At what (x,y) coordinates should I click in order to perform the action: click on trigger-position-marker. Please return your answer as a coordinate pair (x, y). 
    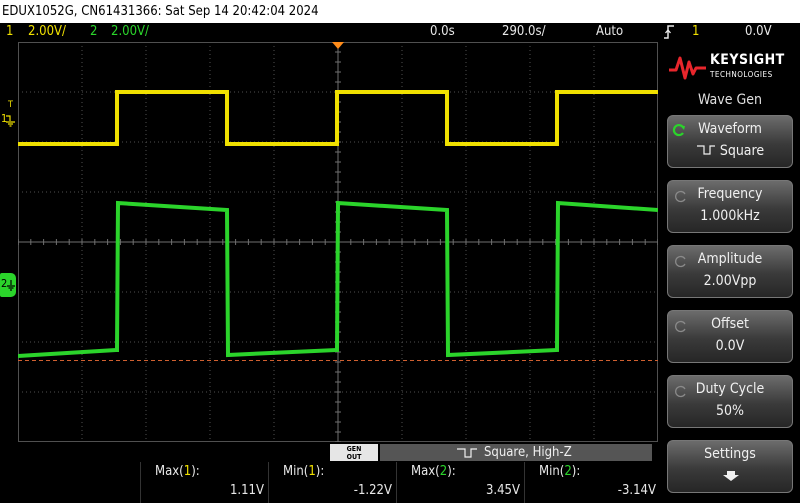
    Looking at the image, I should click on (338, 45).